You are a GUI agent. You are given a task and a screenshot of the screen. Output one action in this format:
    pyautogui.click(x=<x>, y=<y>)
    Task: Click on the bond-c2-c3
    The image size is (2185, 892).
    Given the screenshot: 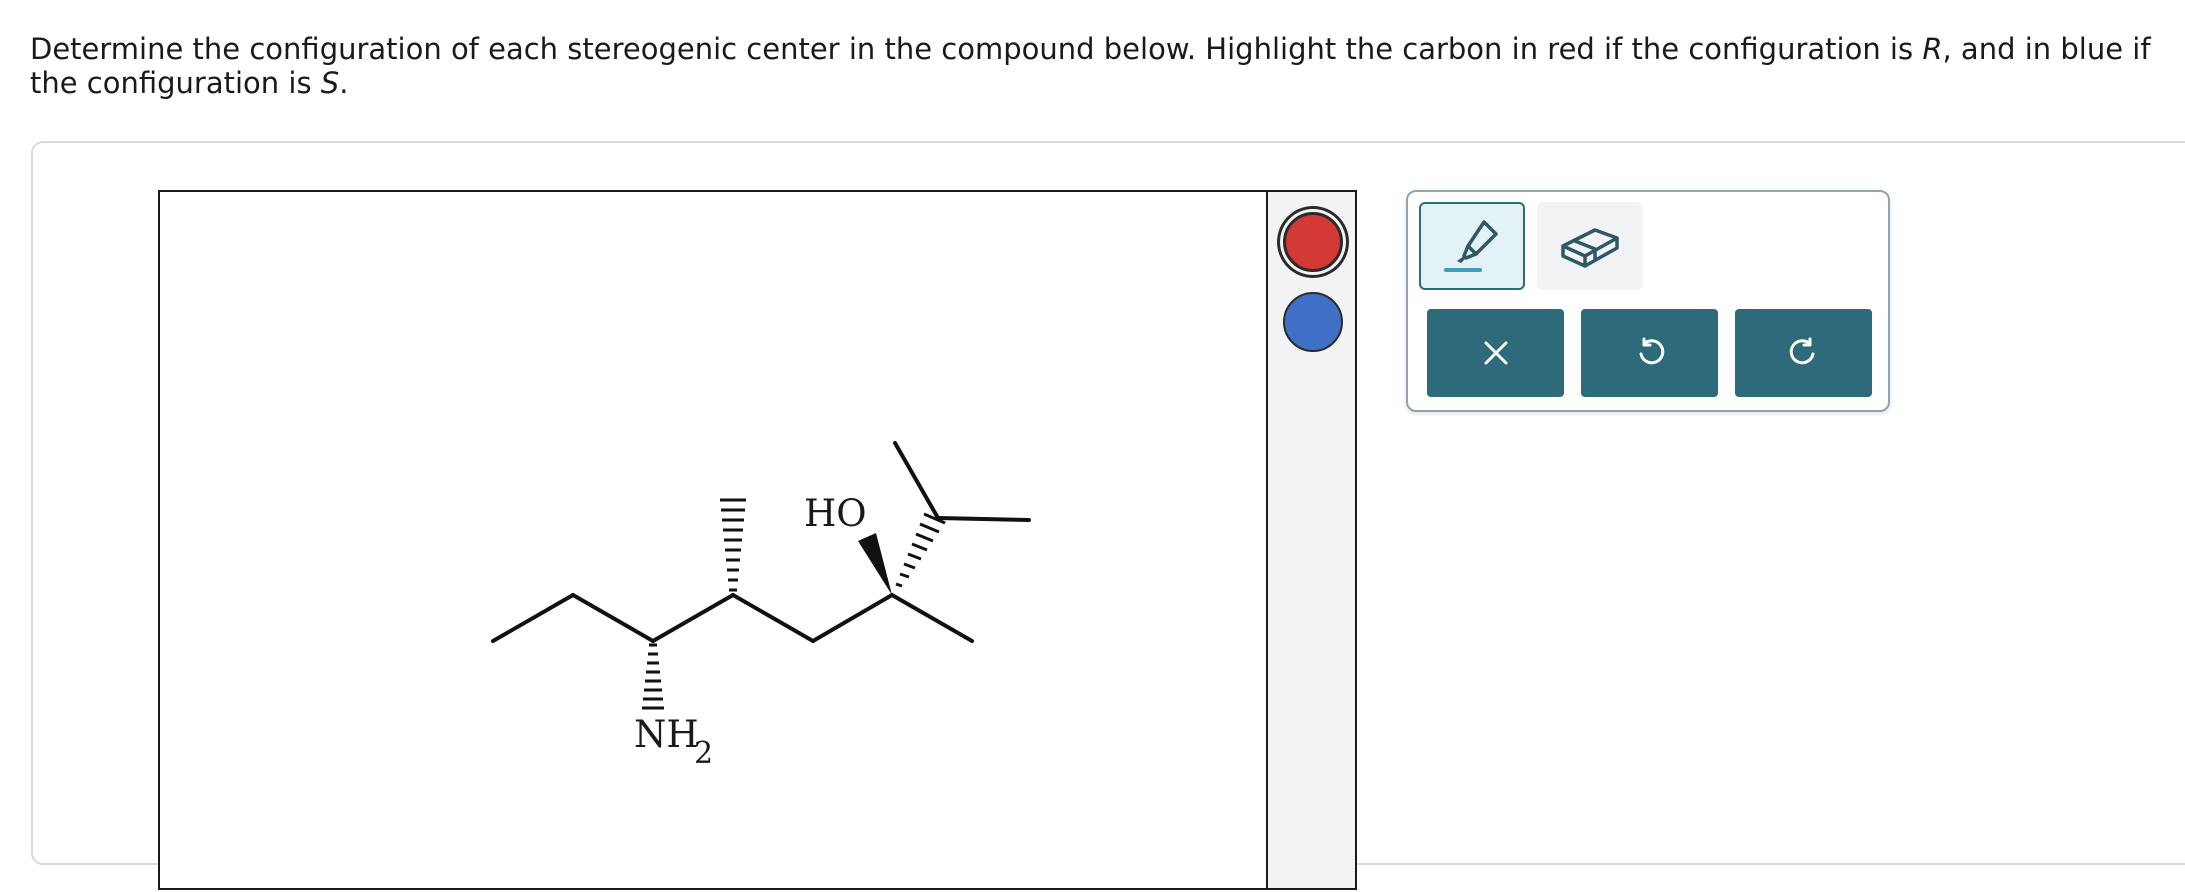 What is the action you would take?
    pyautogui.click(x=613, y=618)
    